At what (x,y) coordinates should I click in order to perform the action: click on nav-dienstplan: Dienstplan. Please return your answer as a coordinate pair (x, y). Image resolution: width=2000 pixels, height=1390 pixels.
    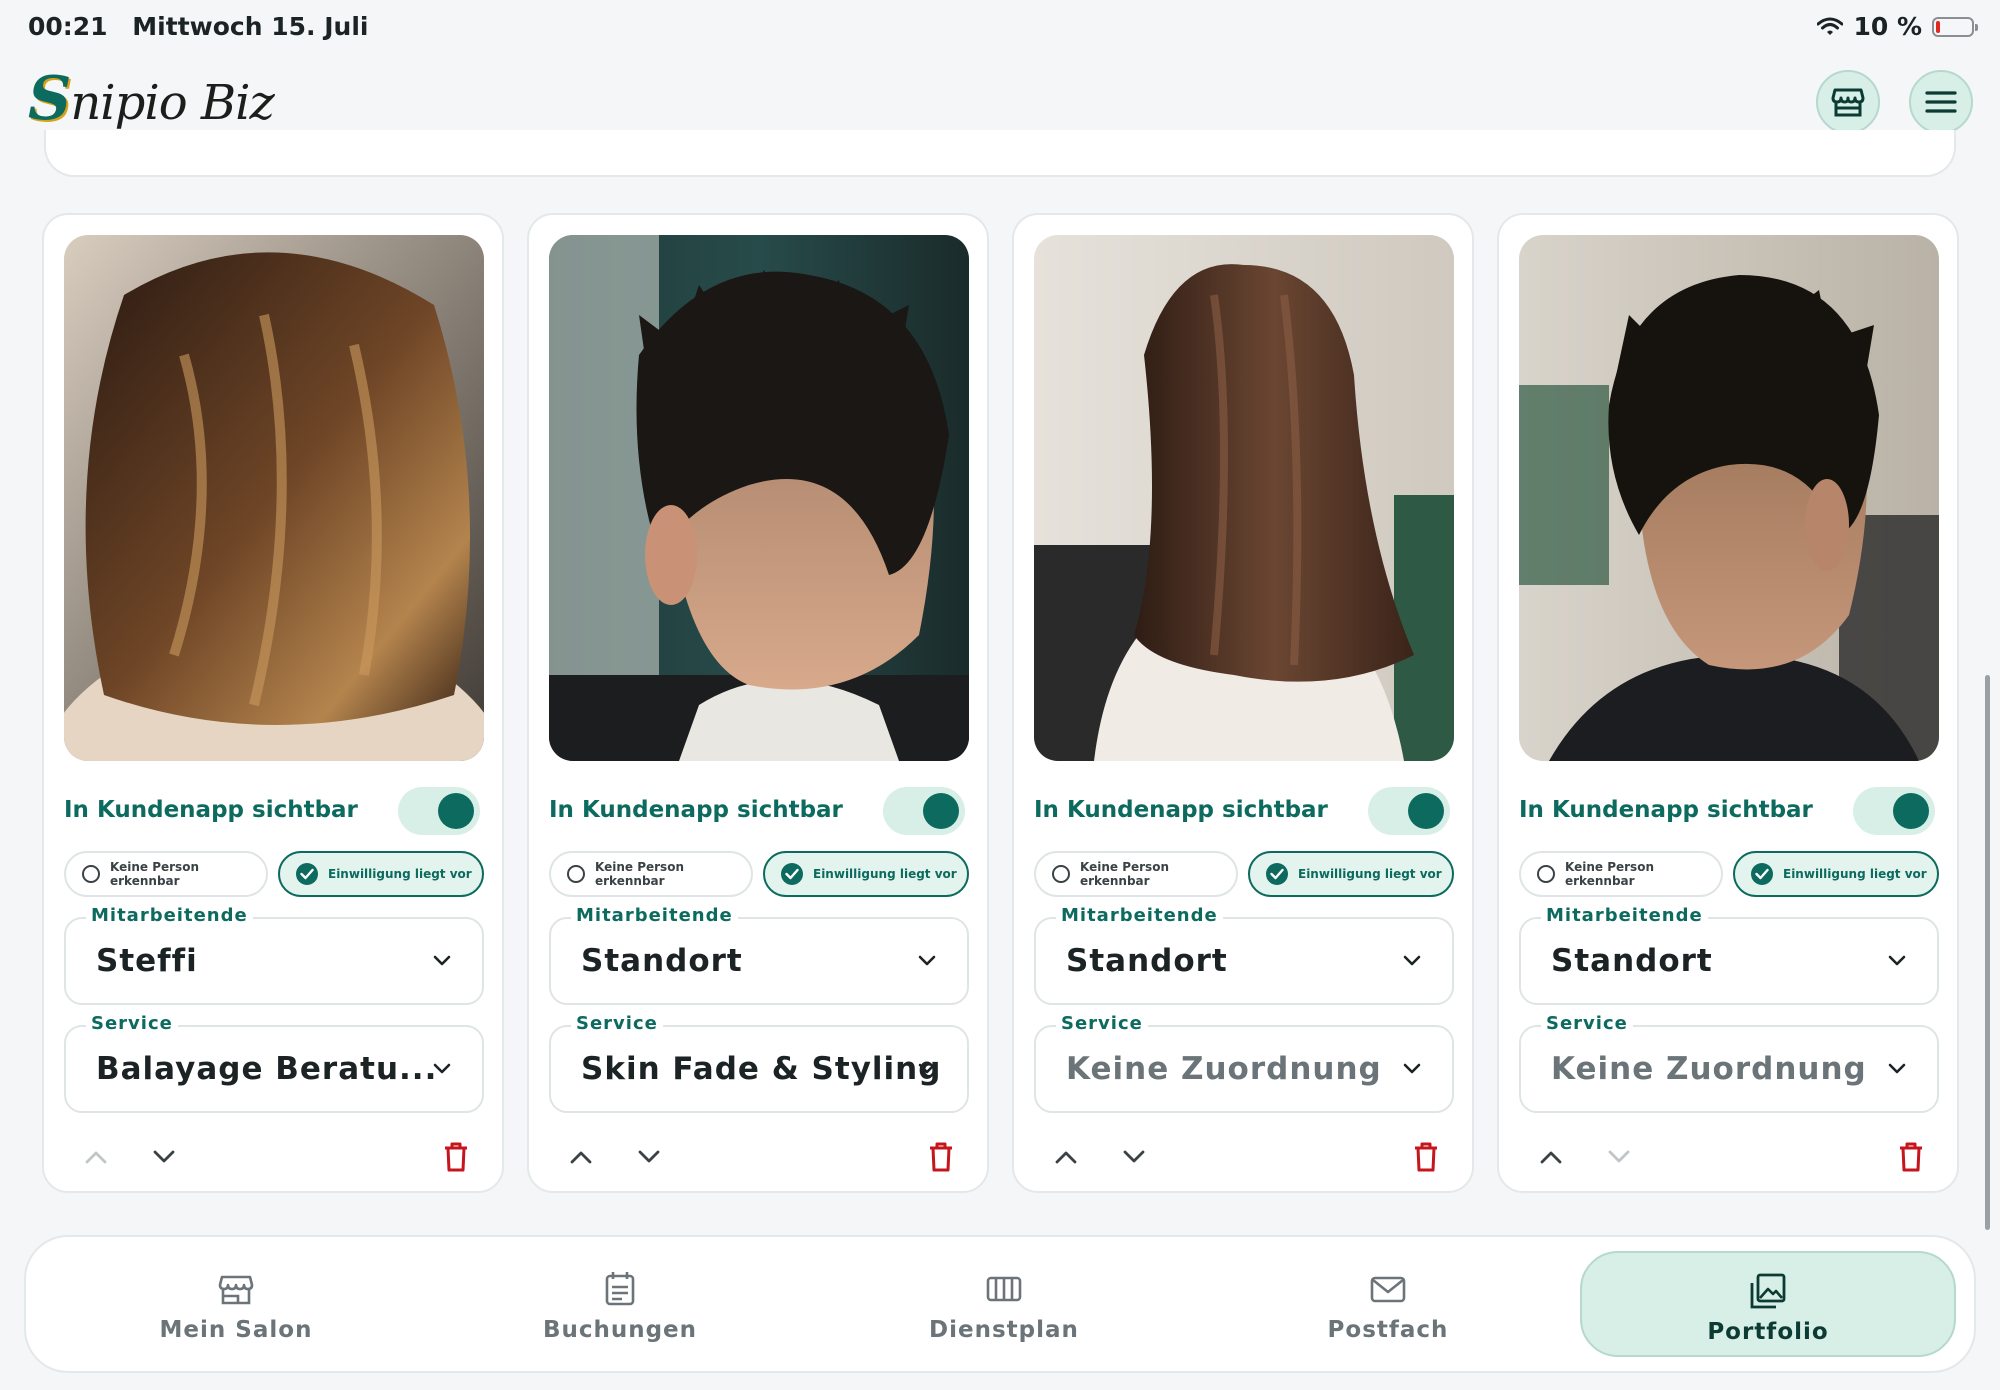
    Looking at the image, I should click on (1004, 1304).